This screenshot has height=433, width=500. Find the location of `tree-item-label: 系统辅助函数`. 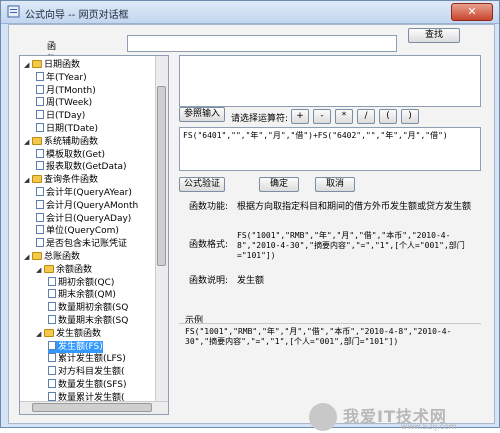

tree-item-label: 系统辅助函数 is located at coordinates (71, 141).